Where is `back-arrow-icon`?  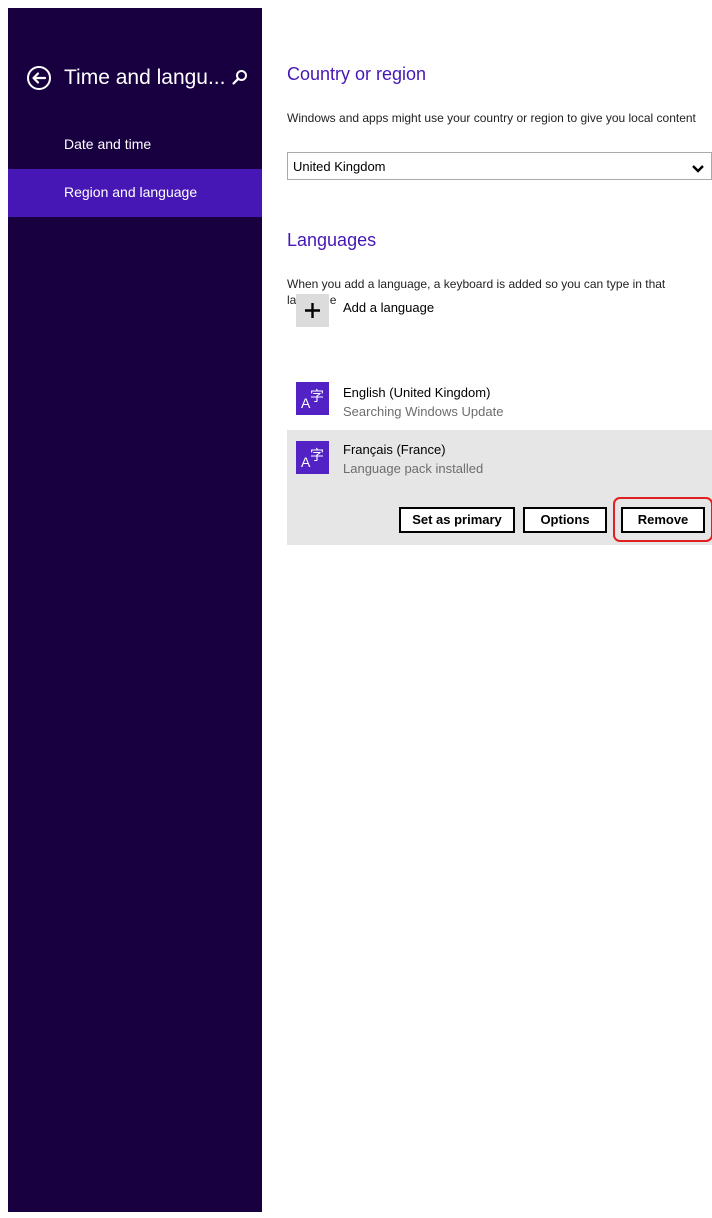 back-arrow-icon is located at coordinates (39, 78).